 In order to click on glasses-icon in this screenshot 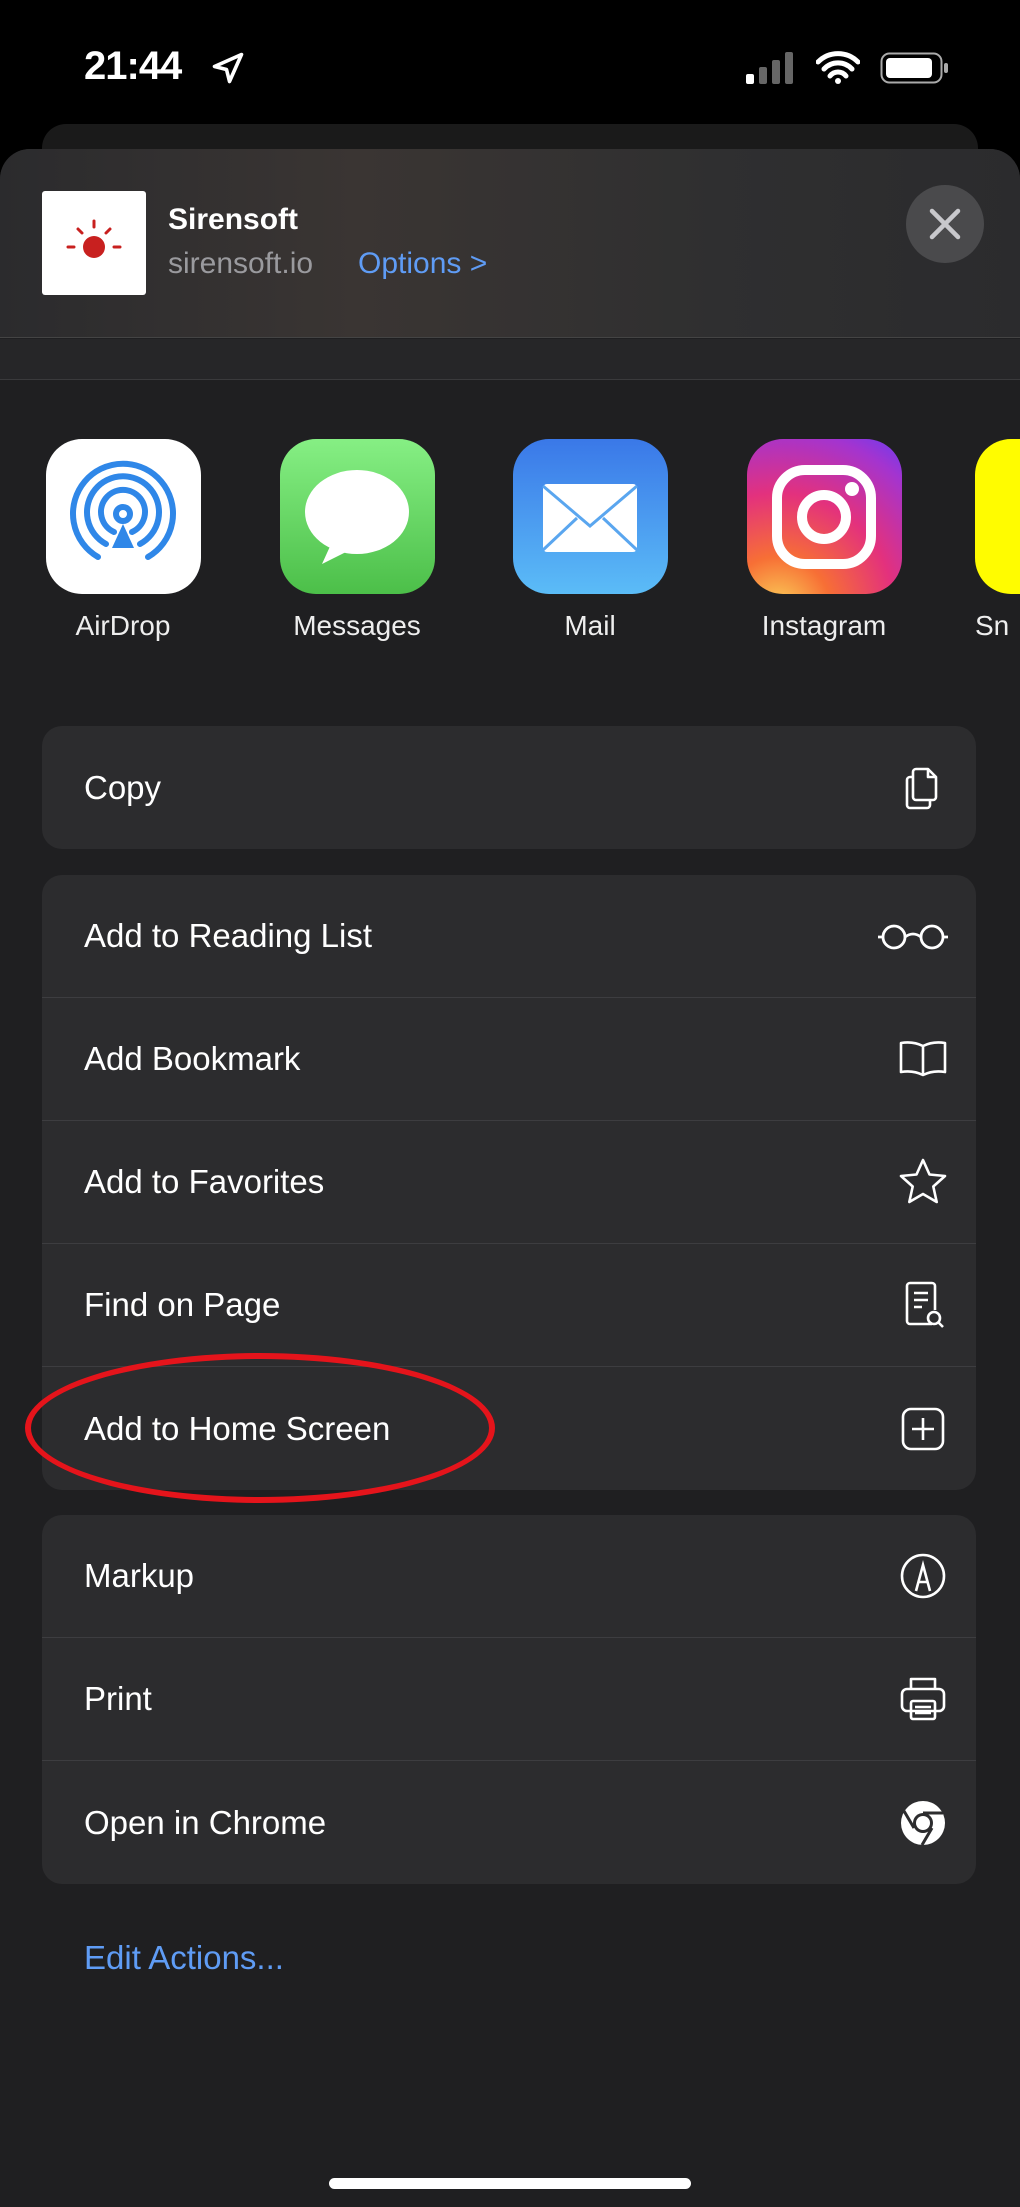, I will do `click(913, 937)`.